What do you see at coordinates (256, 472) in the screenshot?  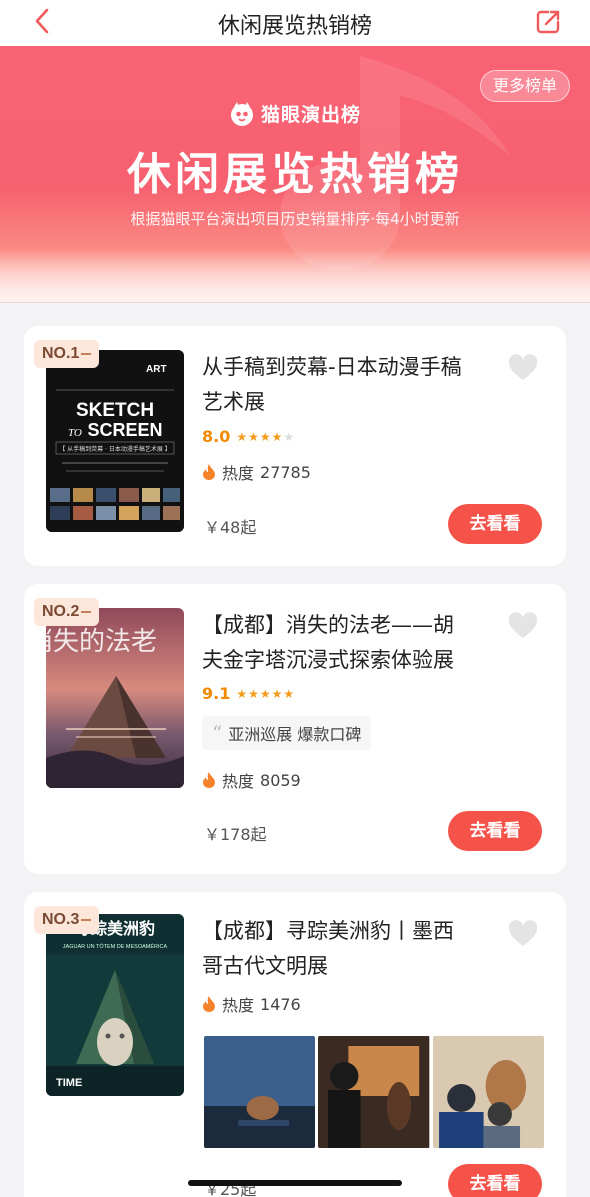 I see `heat-info: 热度 27785` at bounding box center [256, 472].